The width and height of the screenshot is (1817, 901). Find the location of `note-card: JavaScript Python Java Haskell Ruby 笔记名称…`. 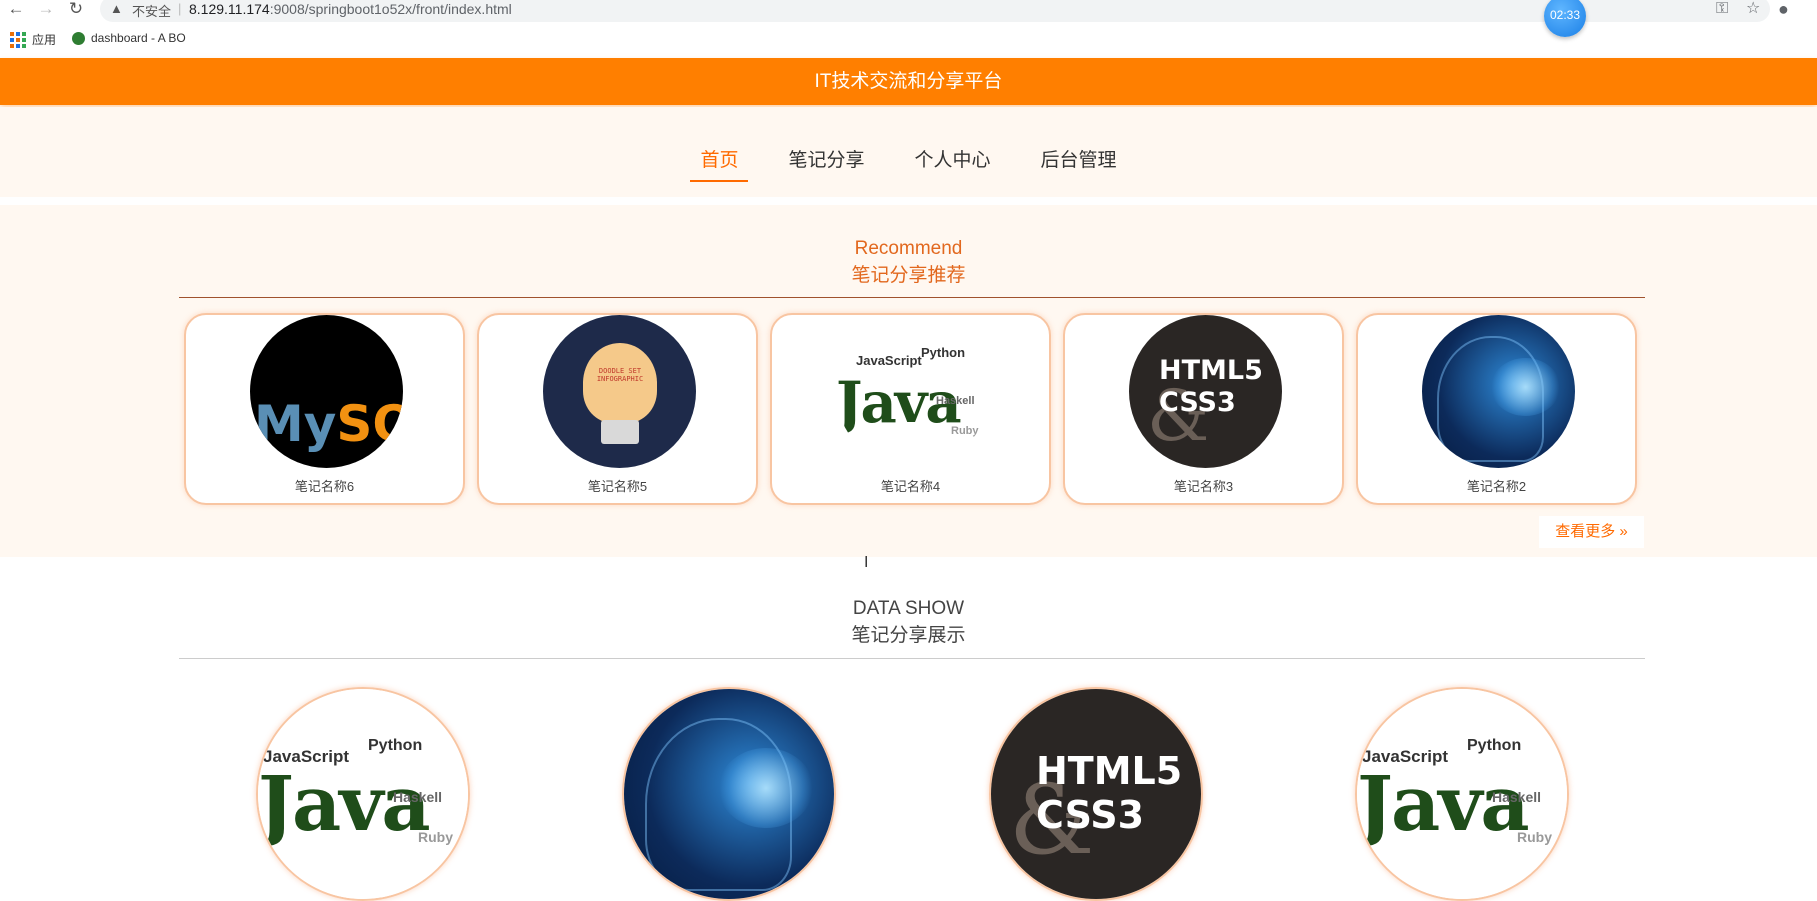

note-card: JavaScript Python Java Haskell Ruby 笔记名称… is located at coordinates (910, 409).